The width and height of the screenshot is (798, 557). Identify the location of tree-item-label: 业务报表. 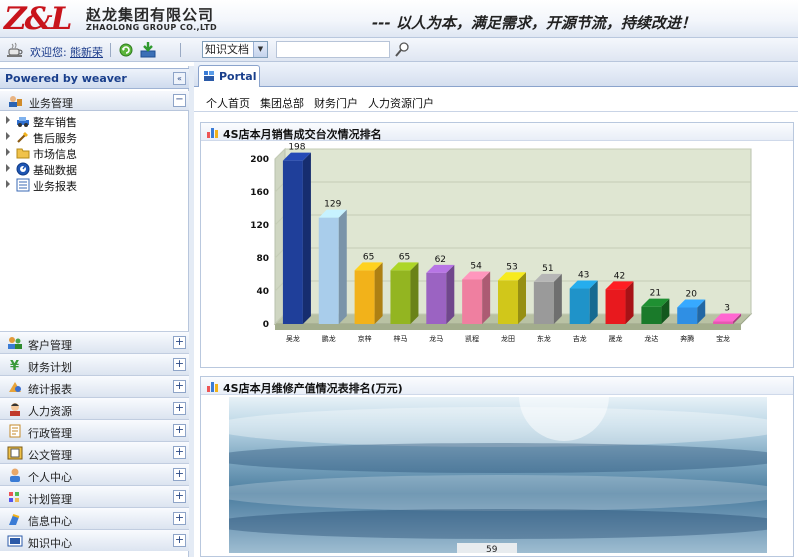
(55, 186).